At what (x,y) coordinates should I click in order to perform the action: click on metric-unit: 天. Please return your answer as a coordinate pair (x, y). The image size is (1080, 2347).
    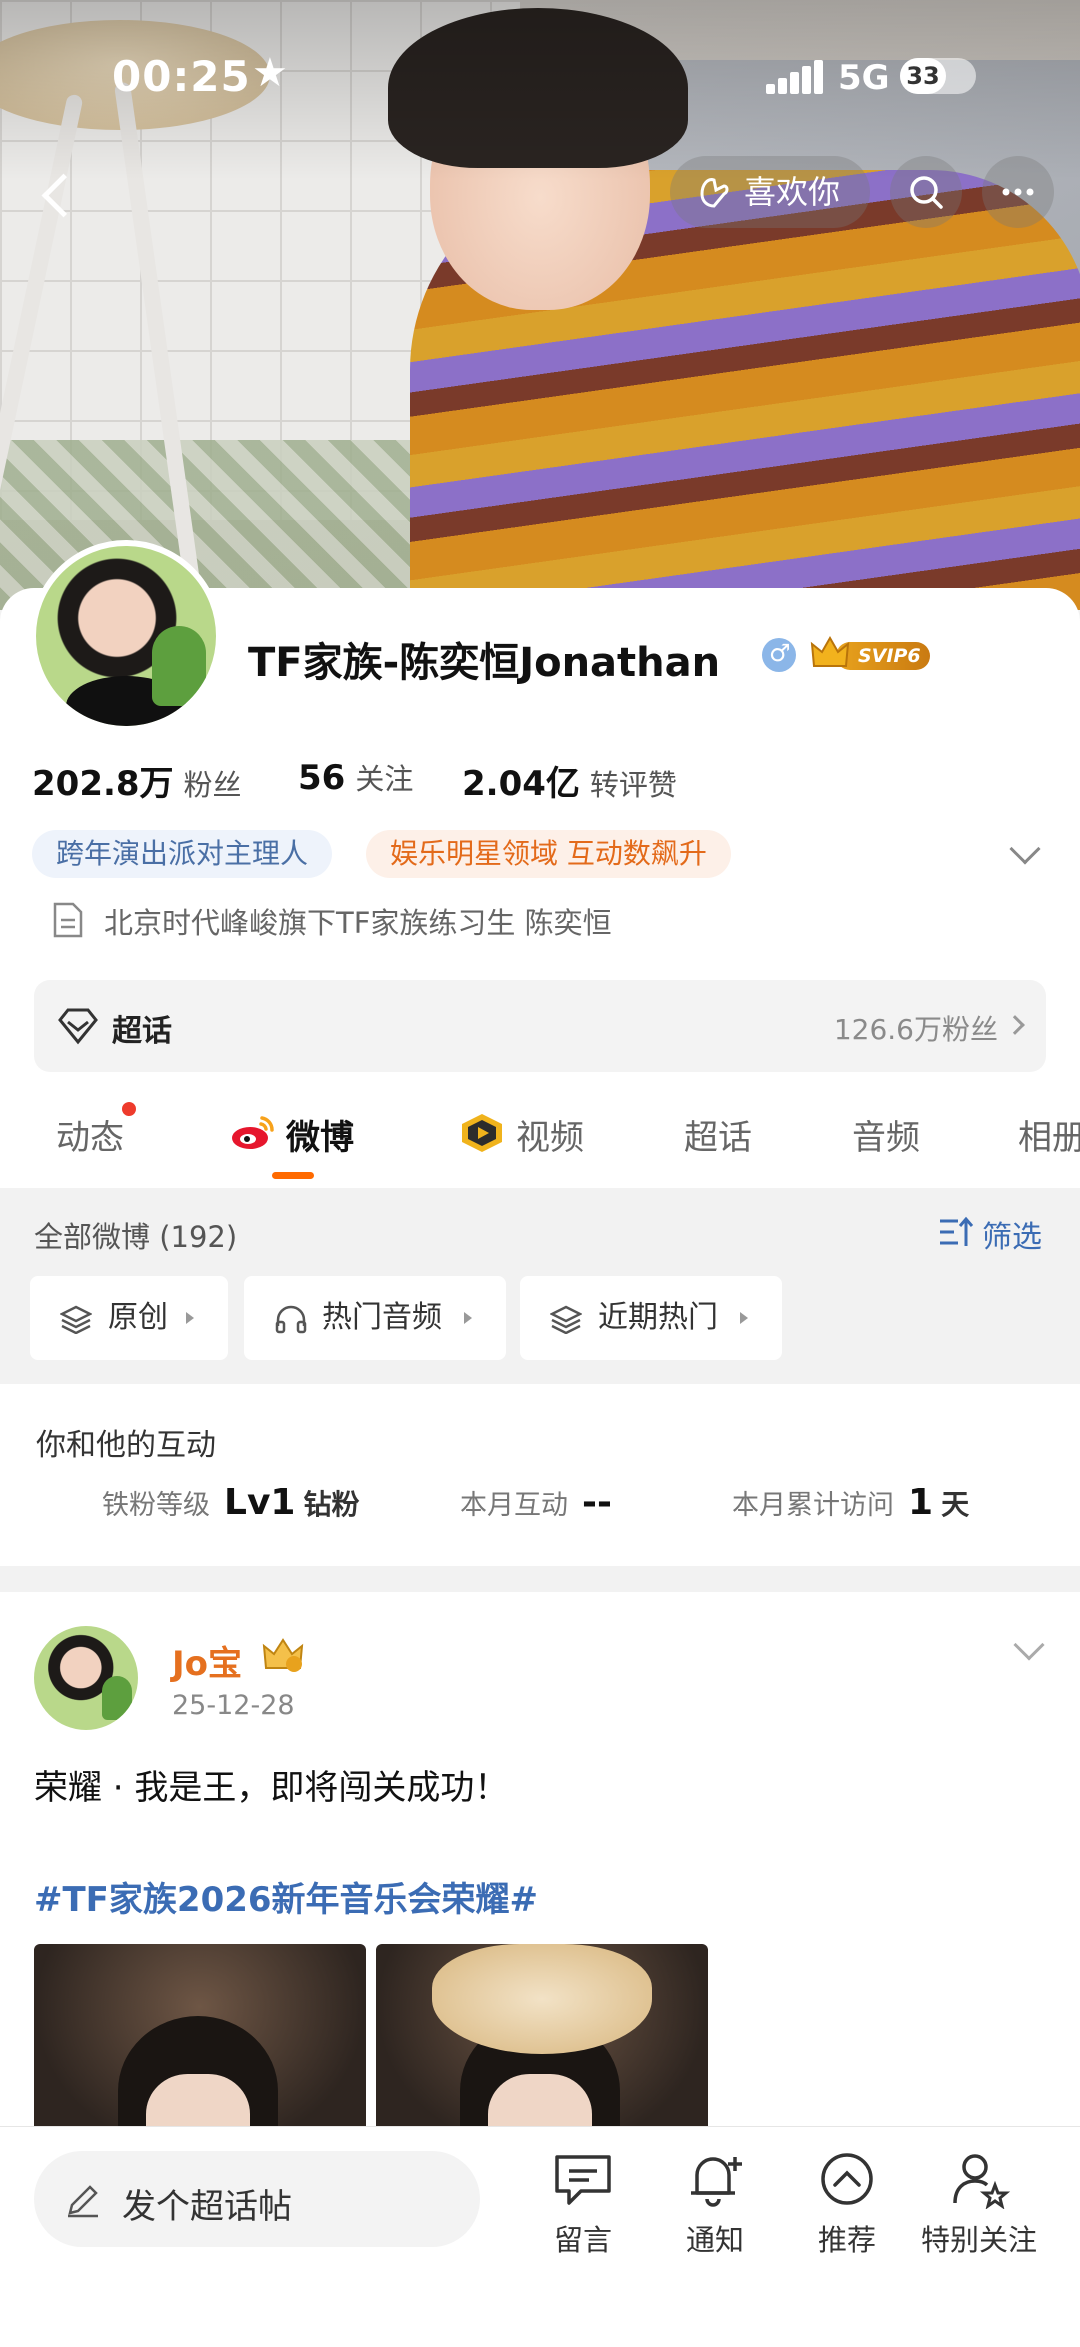
    Looking at the image, I should click on (955, 1504).